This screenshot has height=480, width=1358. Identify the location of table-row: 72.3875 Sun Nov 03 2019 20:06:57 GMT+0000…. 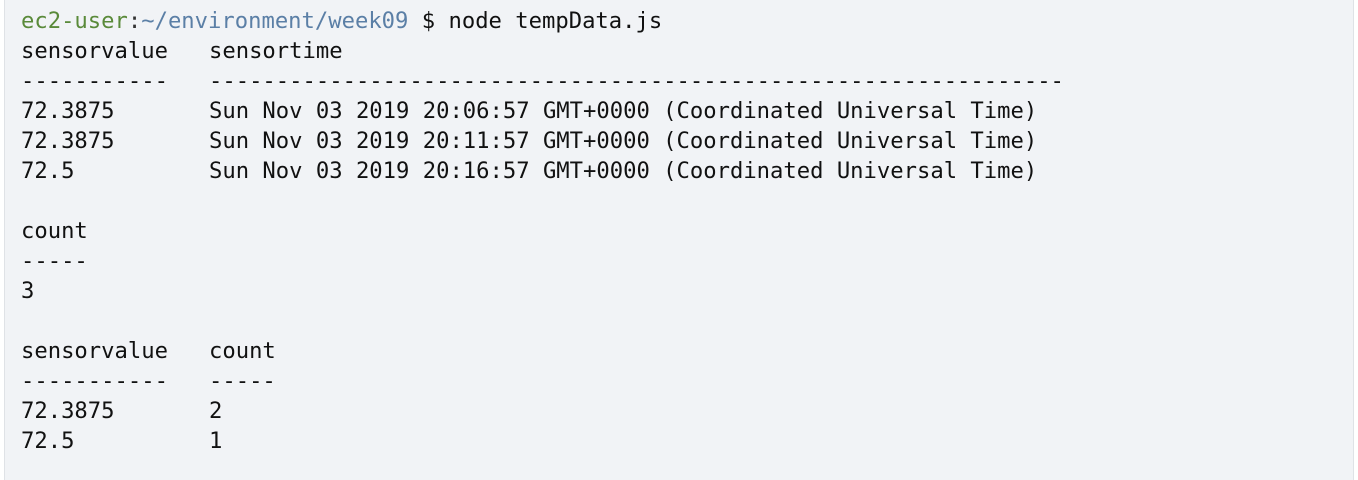
(687, 111).